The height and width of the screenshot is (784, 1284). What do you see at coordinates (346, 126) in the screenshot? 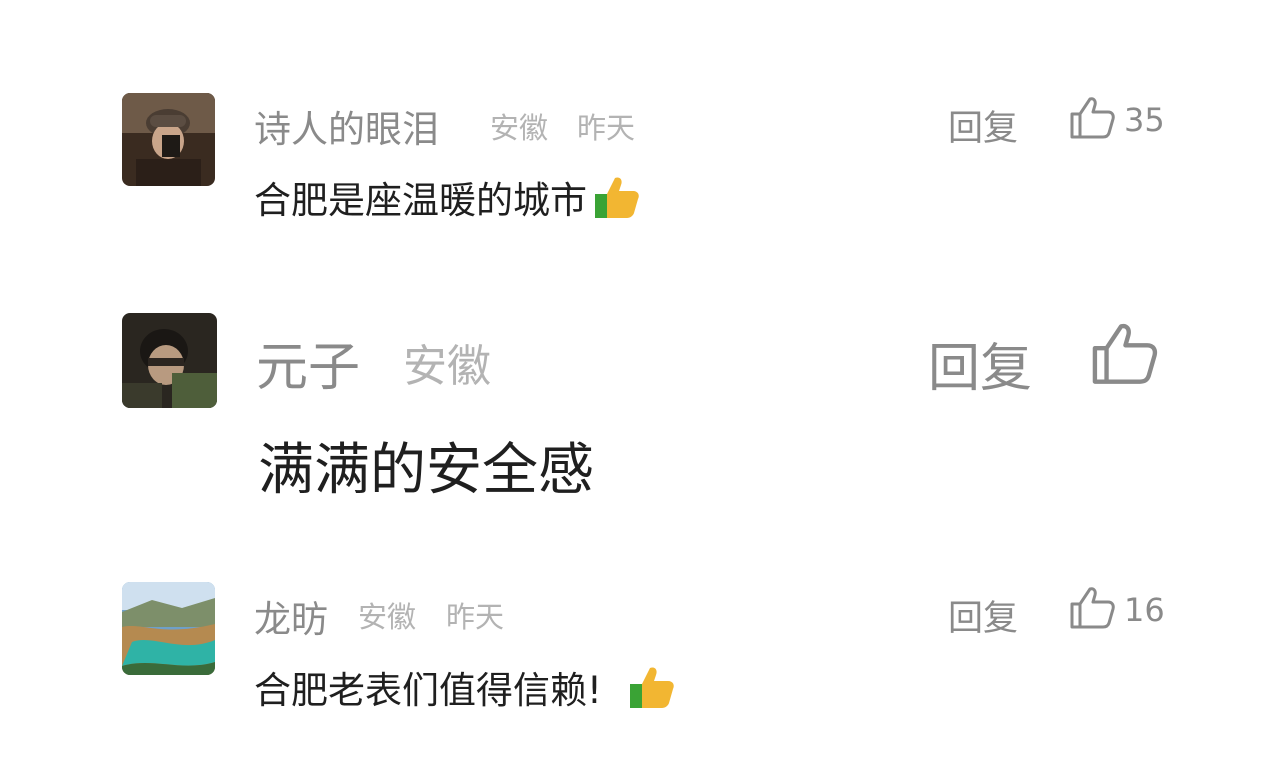
I see `username: 诗人的眼泪` at bounding box center [346, 126].